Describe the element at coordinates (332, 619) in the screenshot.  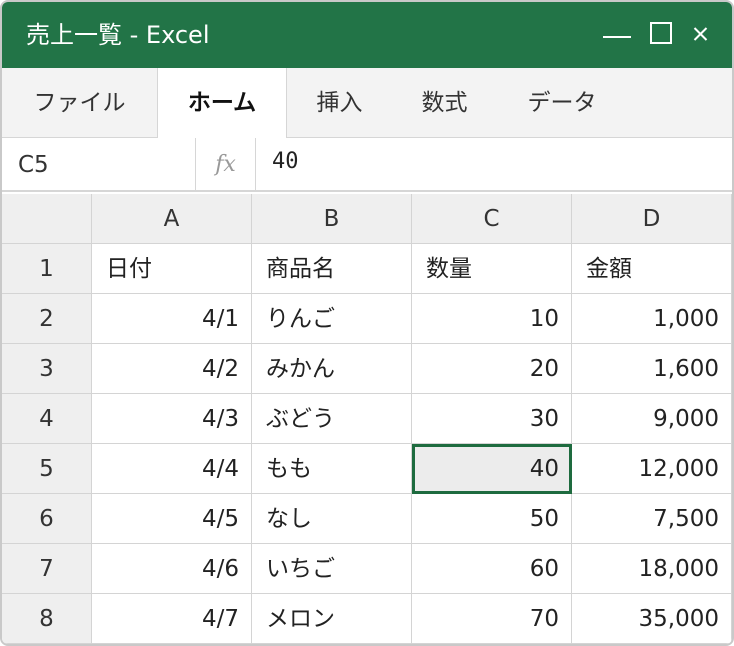
I see `cell-b8: メロン` at that location.